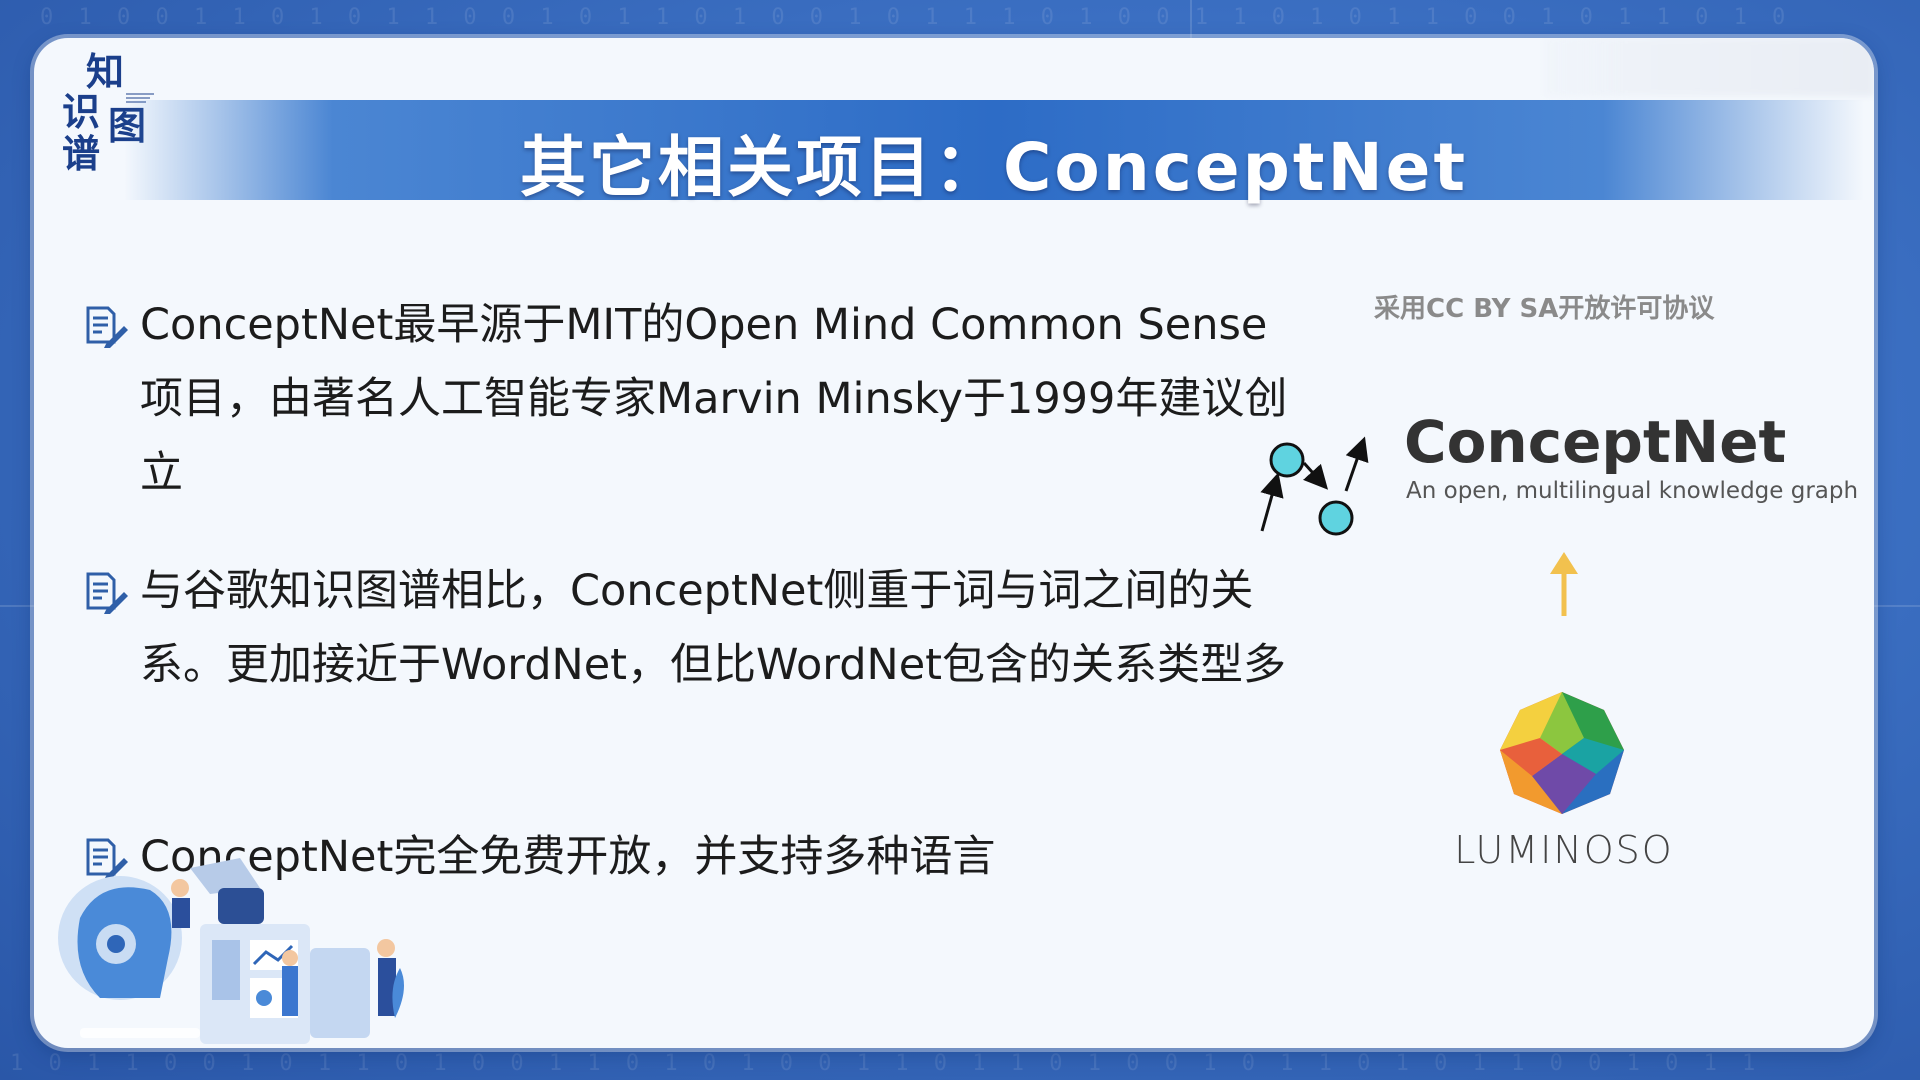 The image size is (1920, 1080). I want to click on license-note: 采用CC BY SA开放许可协议, so click(1544, 309).